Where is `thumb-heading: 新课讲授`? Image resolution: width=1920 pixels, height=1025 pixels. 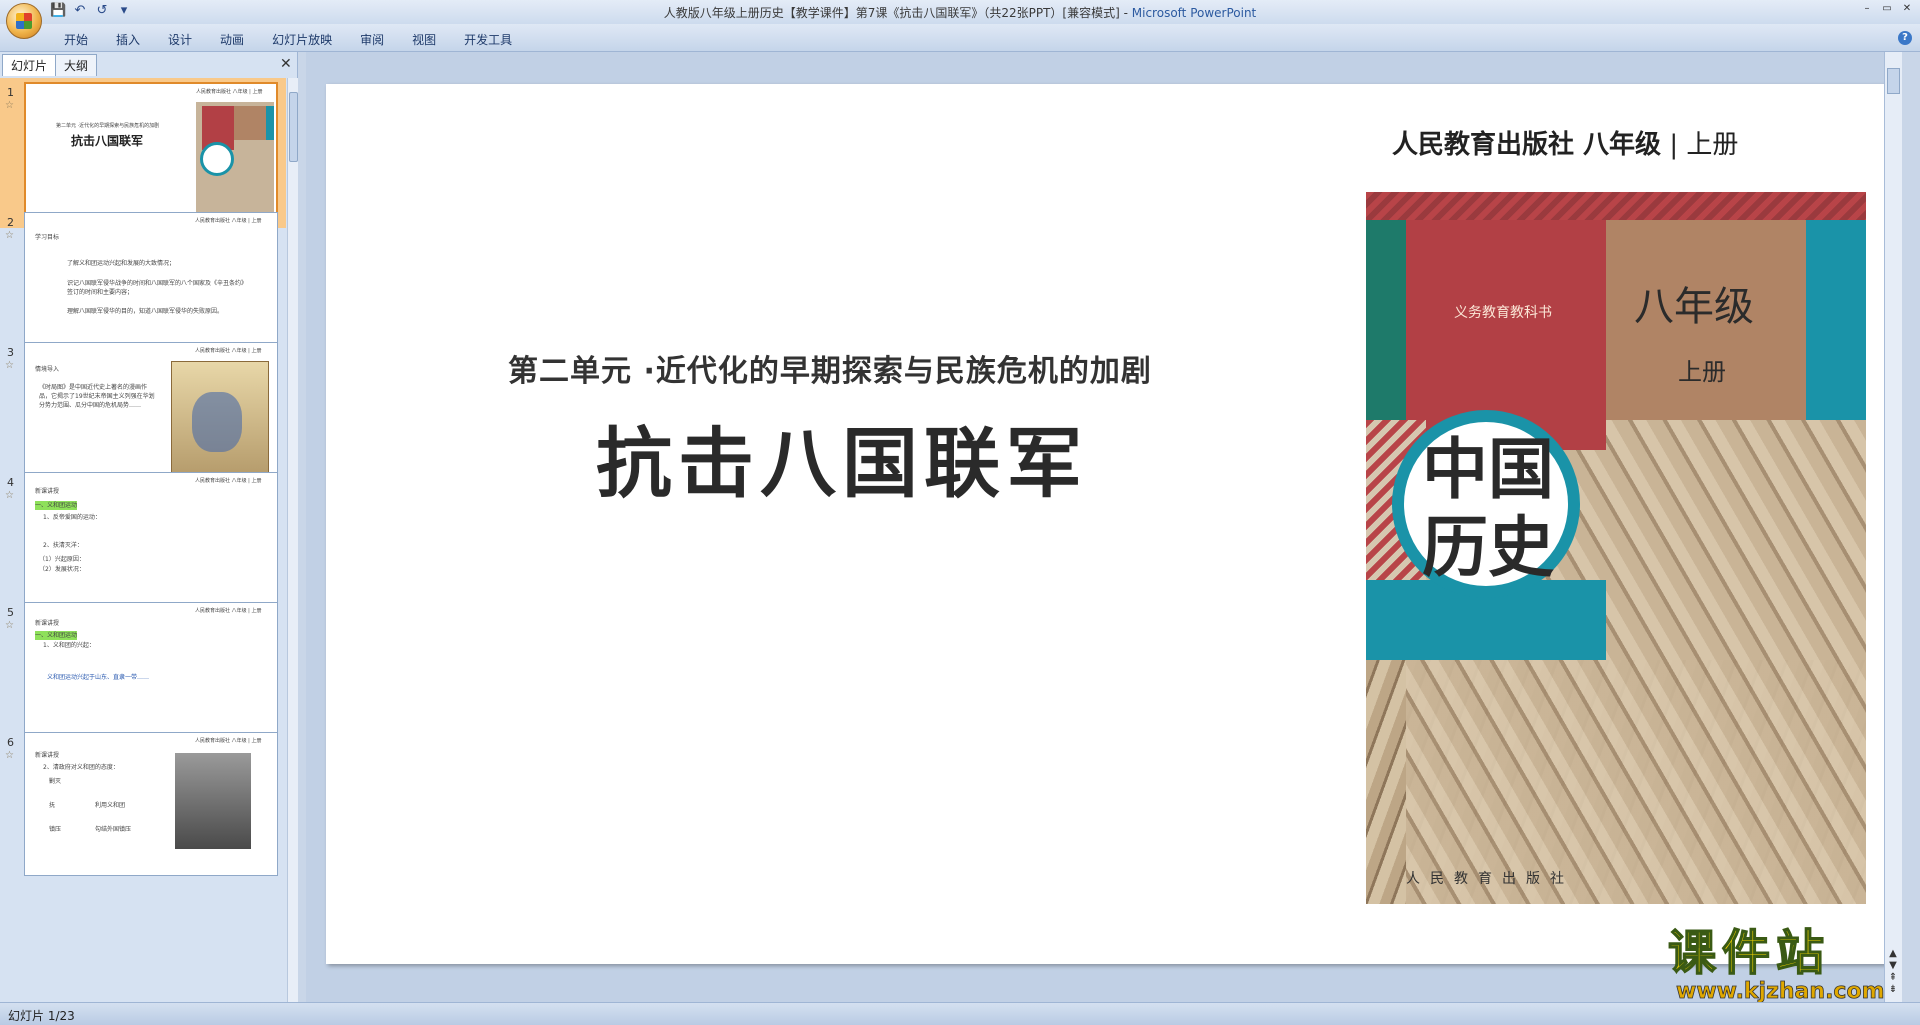 thumb-heading: 新课讲授 is located at coordinates (47, 755).